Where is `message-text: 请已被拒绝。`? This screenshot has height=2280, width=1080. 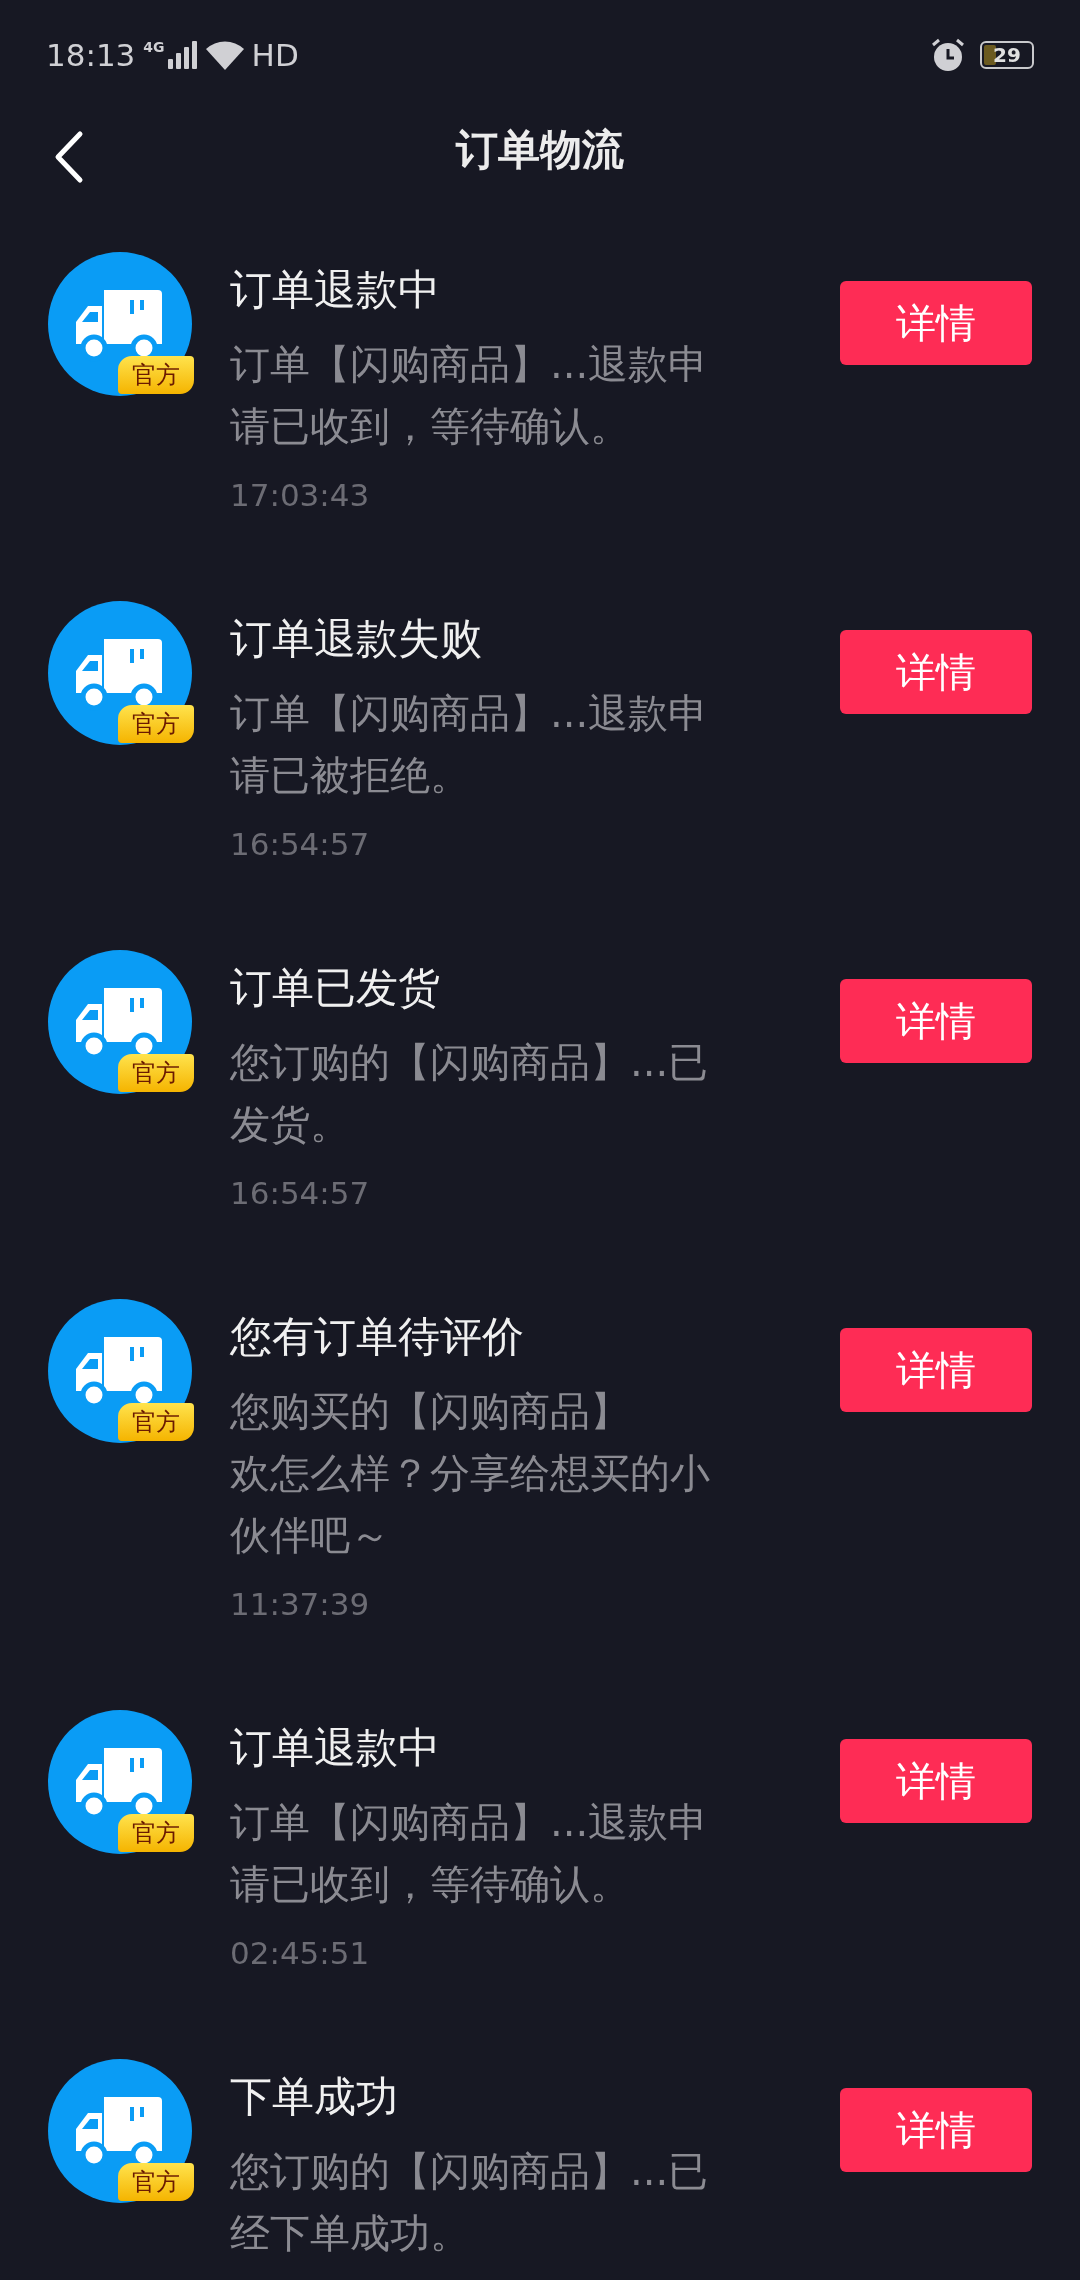 message-text: 请已被拒绝。 is located at coordinates (350, 775).